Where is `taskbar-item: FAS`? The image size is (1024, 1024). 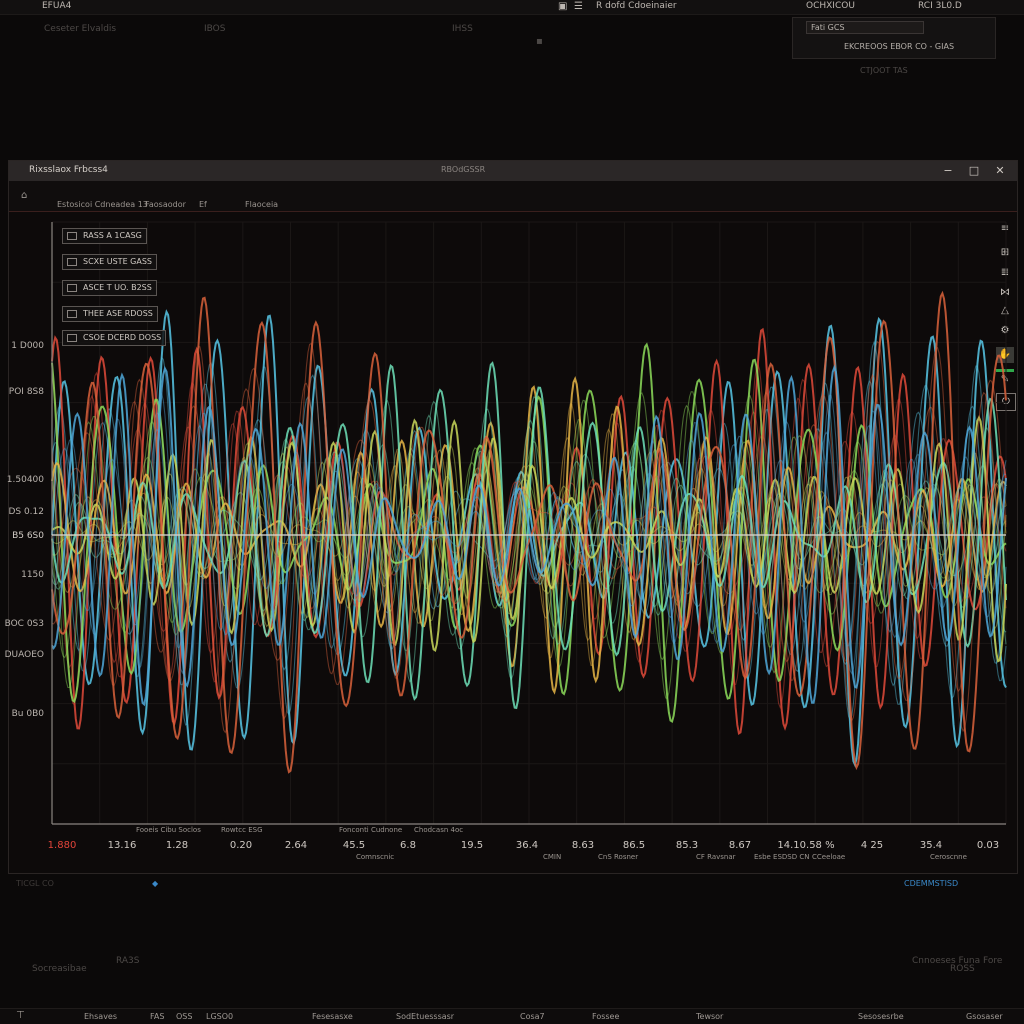
taskbar-item: FAS is located at coordinates (157, 1016).